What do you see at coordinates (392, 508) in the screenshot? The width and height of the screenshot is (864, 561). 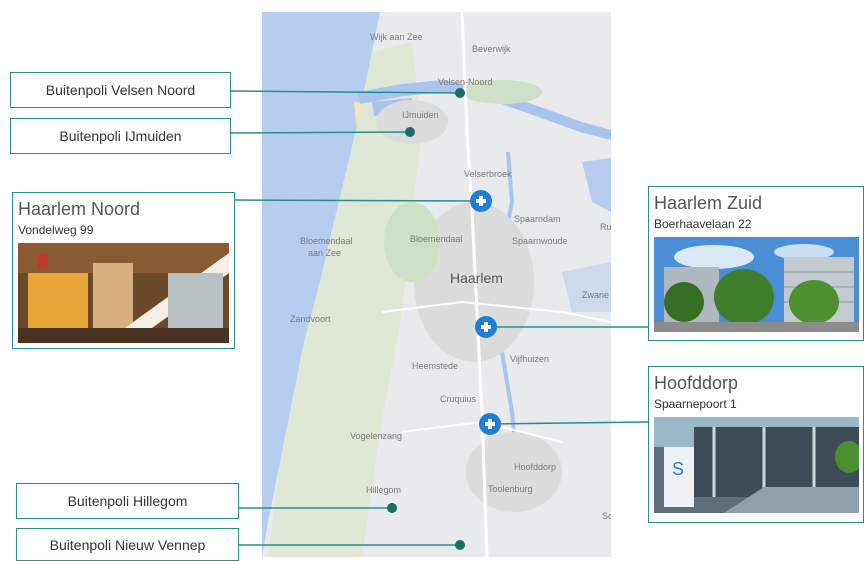 I see `location-dot-hillegom` at bounding box center [392, 508].